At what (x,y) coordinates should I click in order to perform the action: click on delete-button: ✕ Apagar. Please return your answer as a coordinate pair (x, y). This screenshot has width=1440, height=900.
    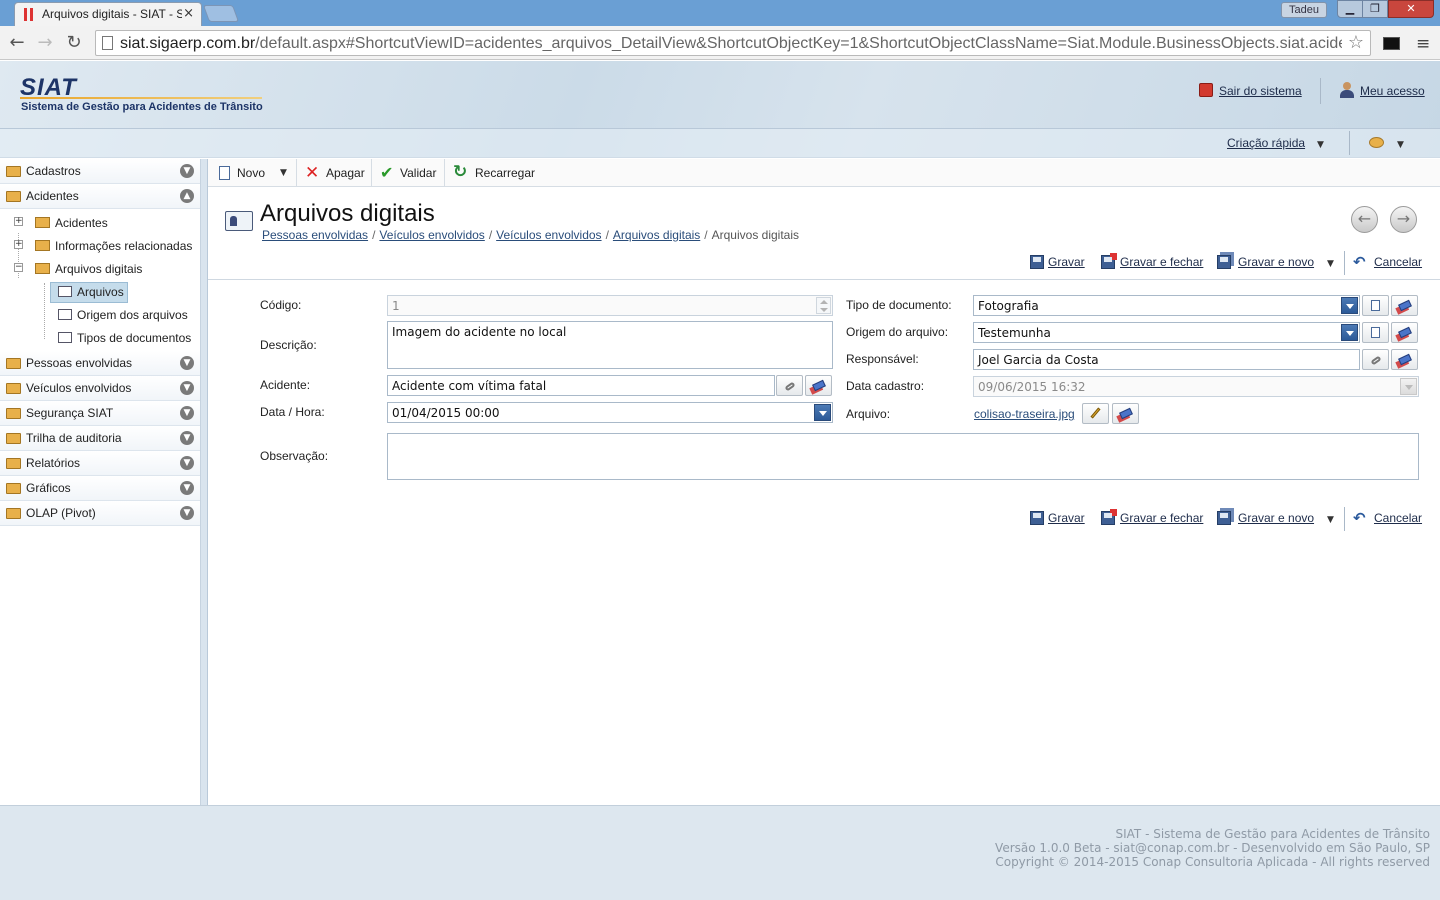
    Looking at the image, I should click on (334, 173).